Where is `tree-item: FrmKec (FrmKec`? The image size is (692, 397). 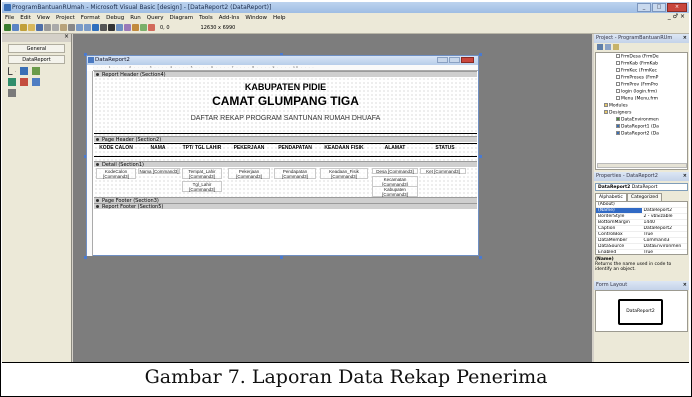
tree-item: FrmKec (FrmKec is located at coordinates (636, 71).